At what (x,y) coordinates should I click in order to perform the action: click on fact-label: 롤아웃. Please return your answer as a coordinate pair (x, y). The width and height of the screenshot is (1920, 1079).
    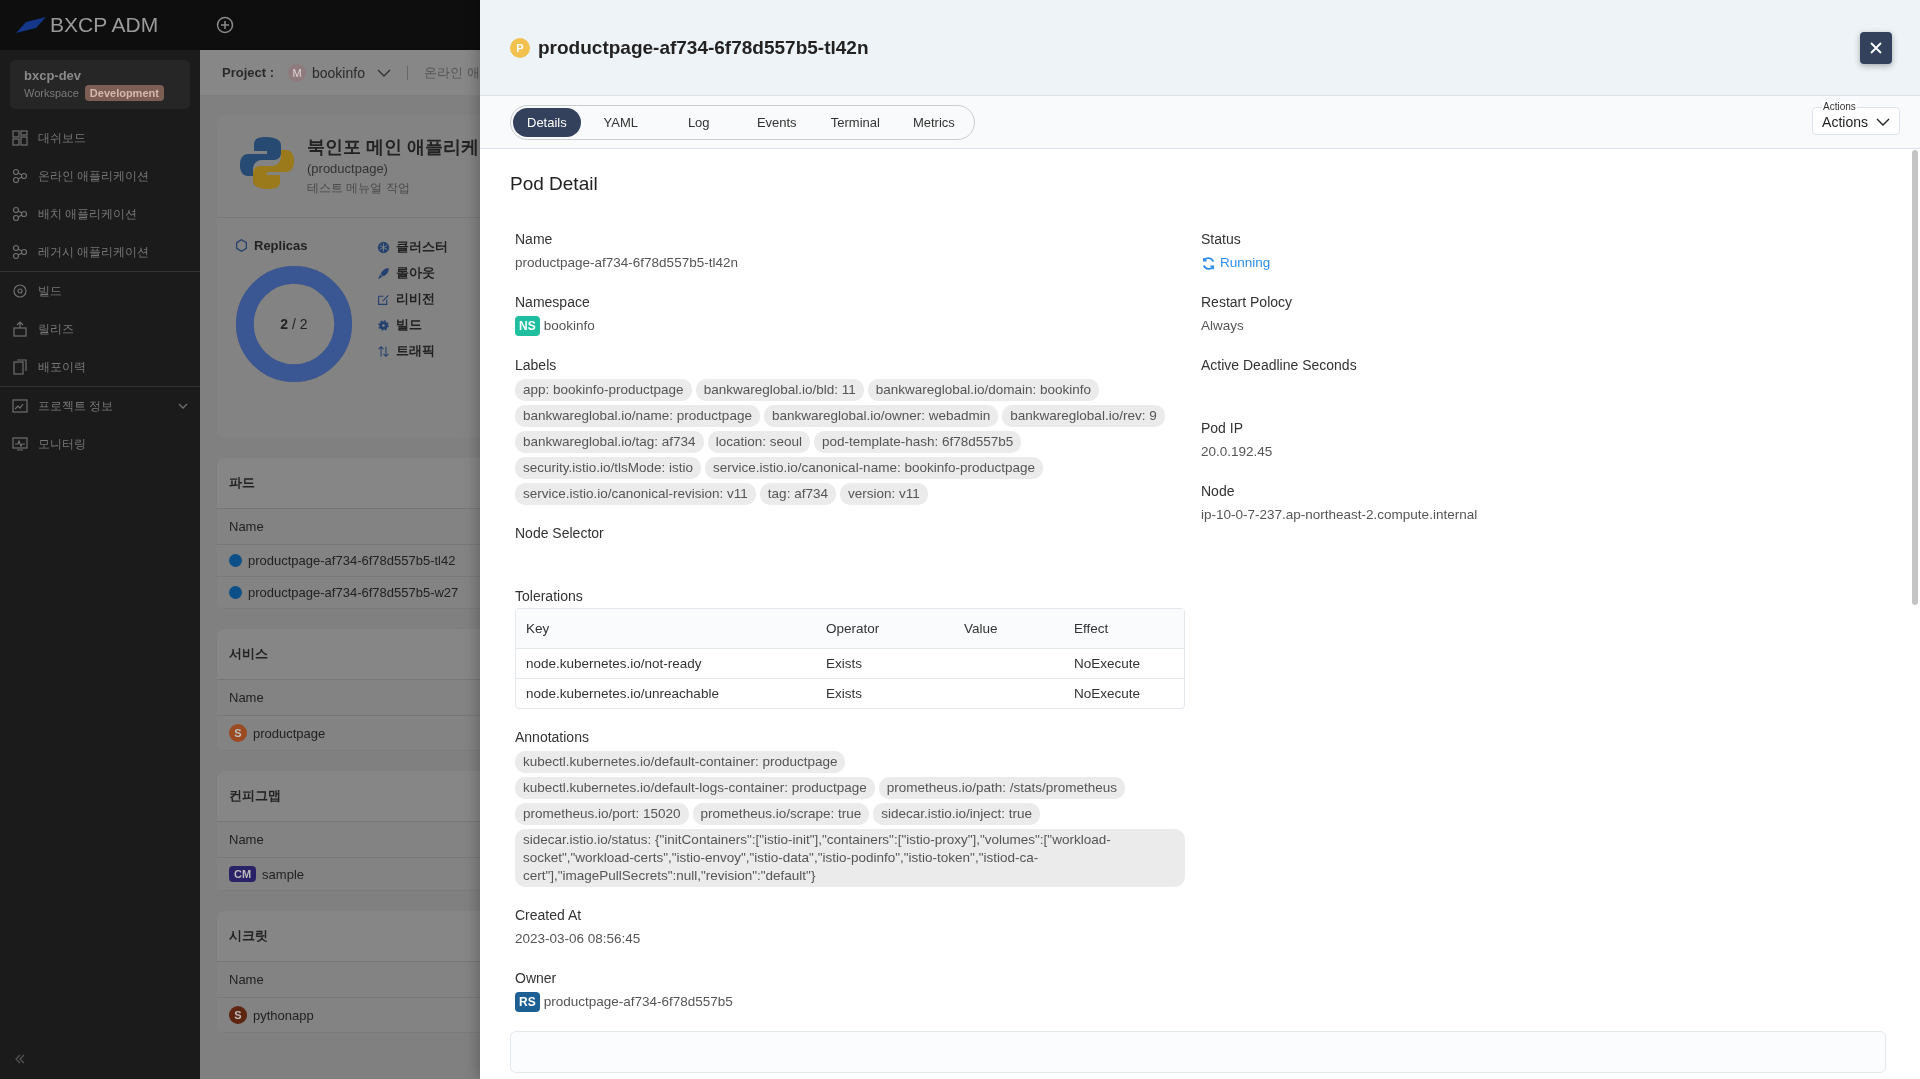
    Looking at the image, I should click on (415, 273).